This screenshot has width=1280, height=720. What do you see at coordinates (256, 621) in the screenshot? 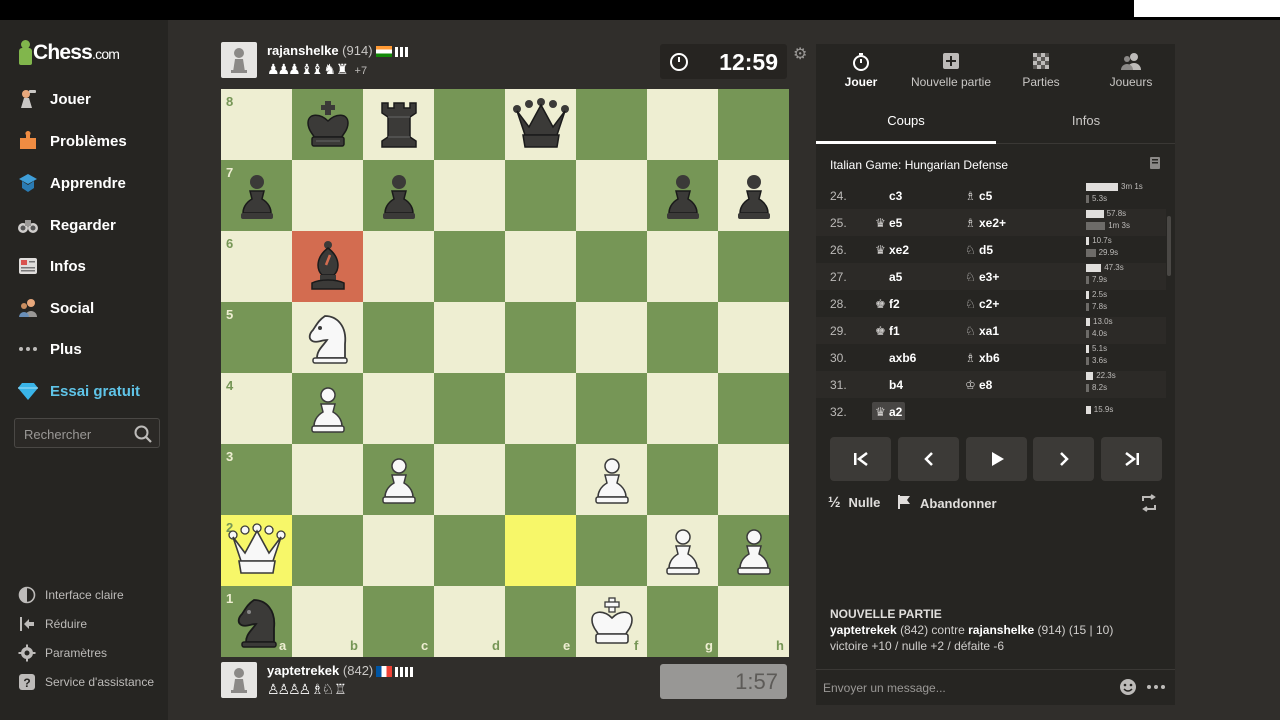
I see `black-knight-piece` at bounding box center [256, 621].